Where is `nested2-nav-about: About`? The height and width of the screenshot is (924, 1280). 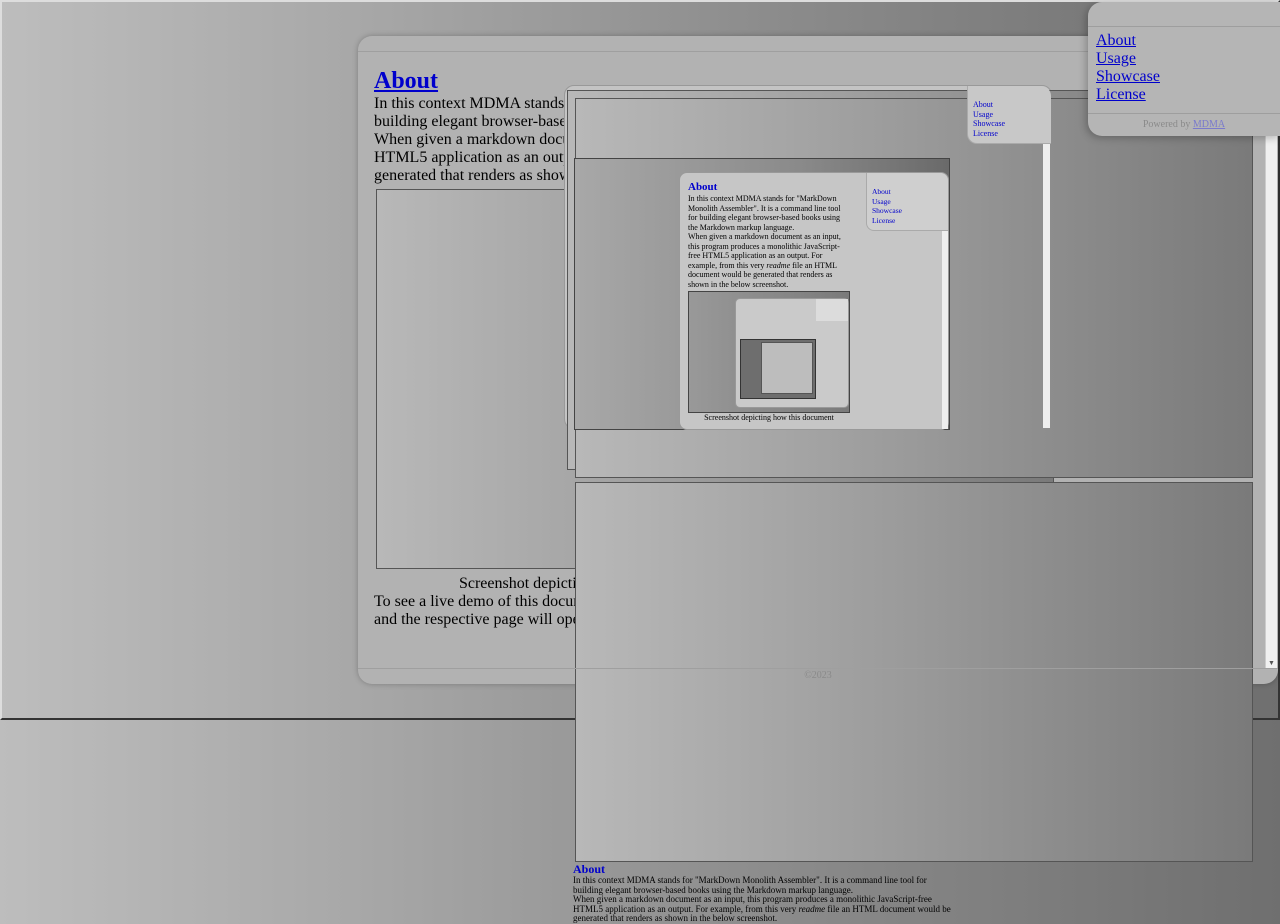 nested2-nav-about: About is located at coordinates (881, 191).